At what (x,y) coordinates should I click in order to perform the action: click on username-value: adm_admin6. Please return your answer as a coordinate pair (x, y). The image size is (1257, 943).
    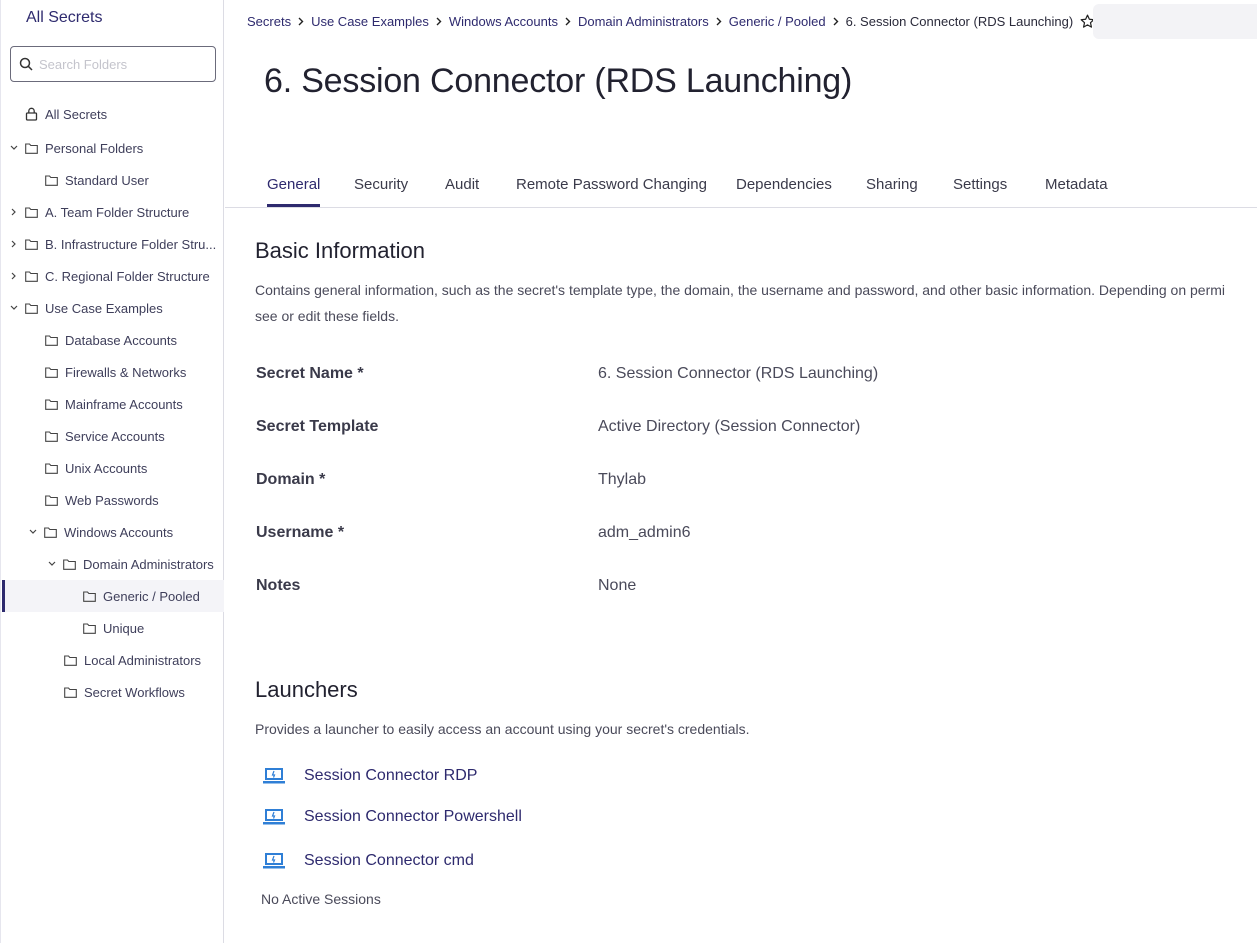
    Looking at the image, I should click on (644, 532).